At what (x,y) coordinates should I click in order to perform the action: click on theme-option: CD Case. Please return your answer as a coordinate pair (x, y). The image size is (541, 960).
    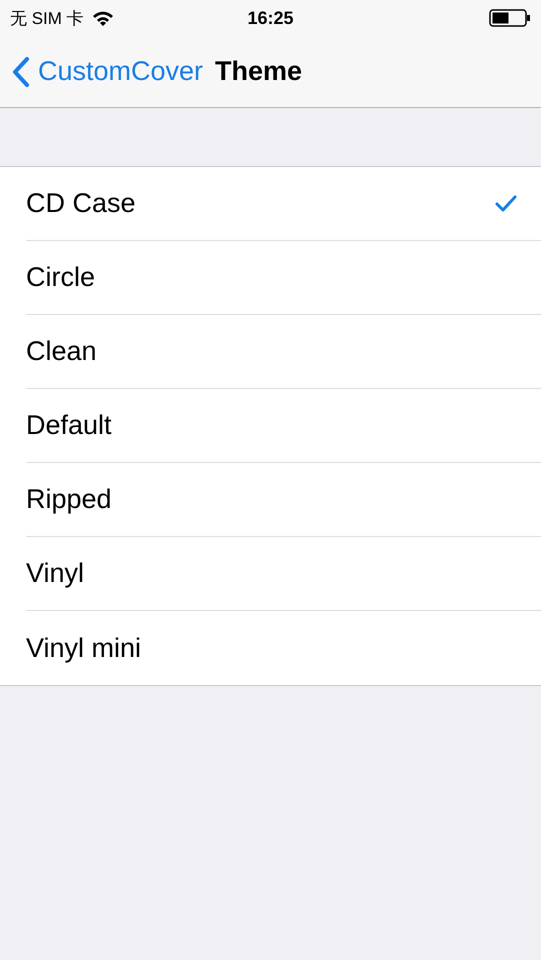
    Looking at the image, I should click on (283, 204).